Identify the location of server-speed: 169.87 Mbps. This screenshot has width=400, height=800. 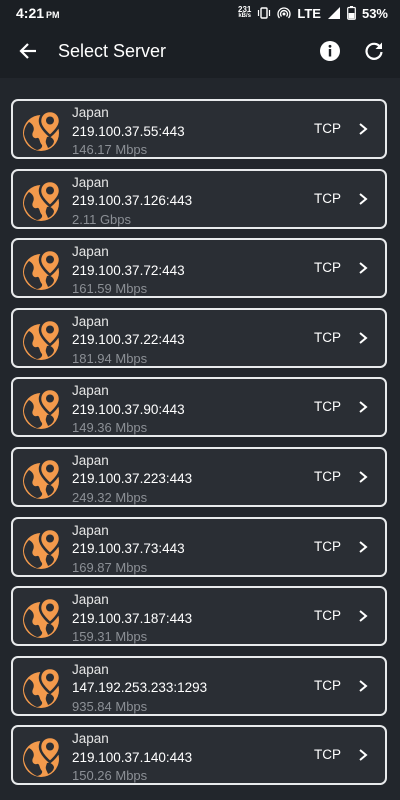
(110, 567).